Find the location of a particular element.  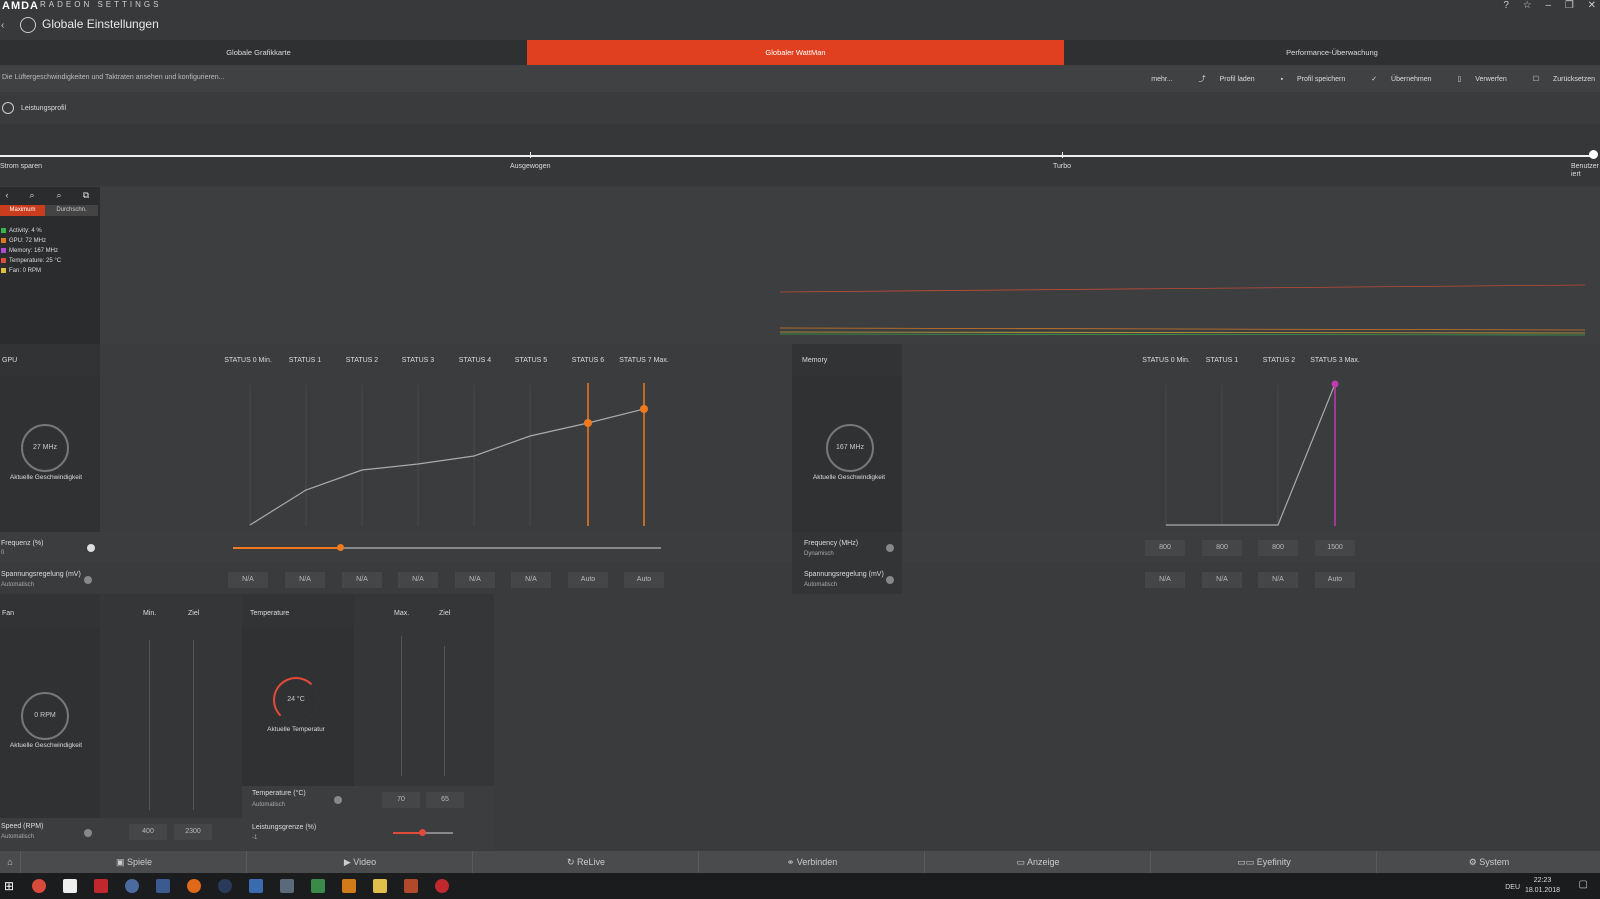

temperature-max-track is located at coordinates (401, 706).